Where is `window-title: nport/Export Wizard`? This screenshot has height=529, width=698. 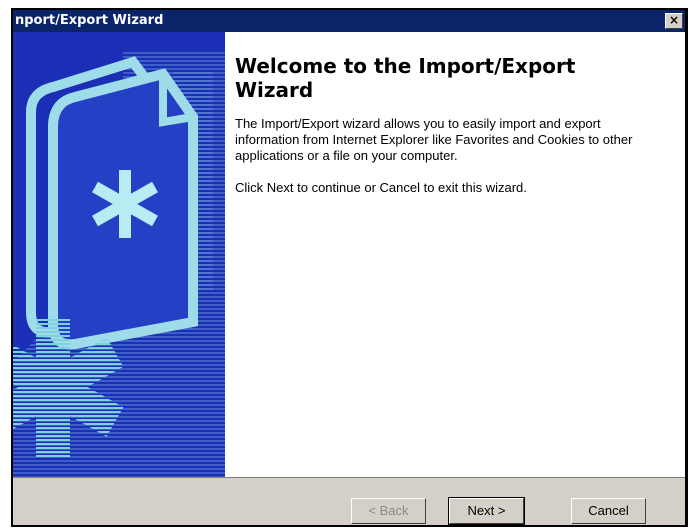
window-title: nport/Export Wizard is located at coordinates (89, 20).